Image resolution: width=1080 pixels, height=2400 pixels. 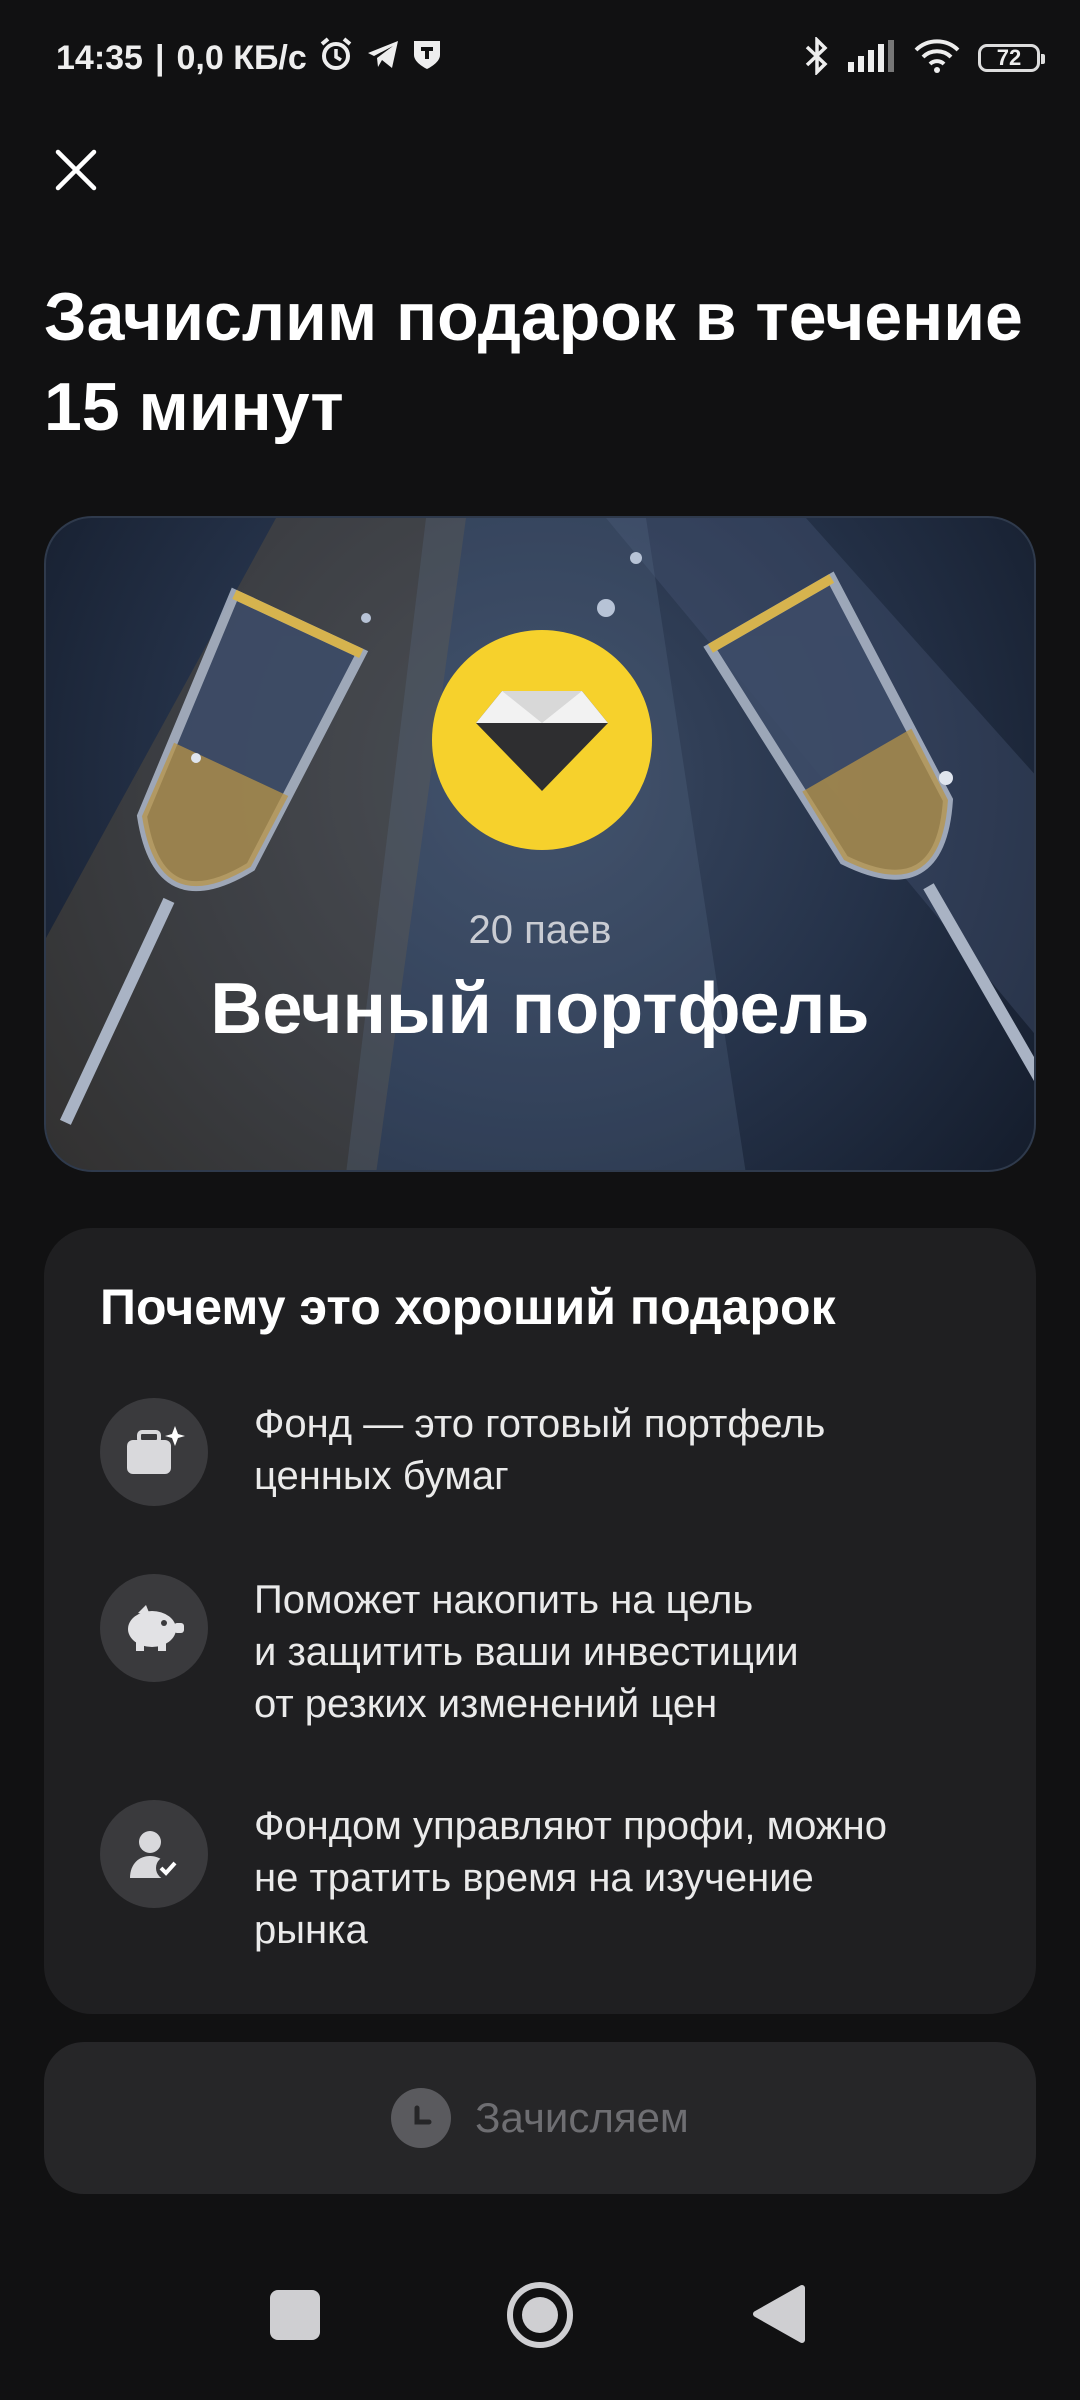 I want to click on bluetooth-icon, so click(x=817, y=57).